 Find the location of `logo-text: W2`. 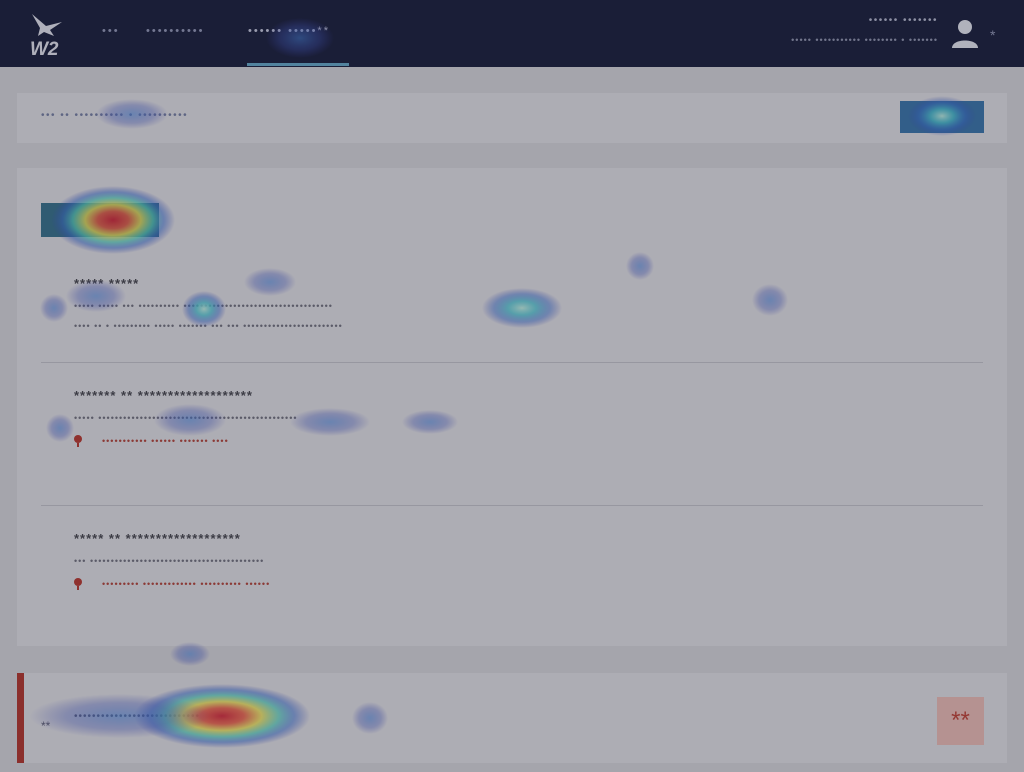

logo-text: W2 is located at coordinates (44, 48).